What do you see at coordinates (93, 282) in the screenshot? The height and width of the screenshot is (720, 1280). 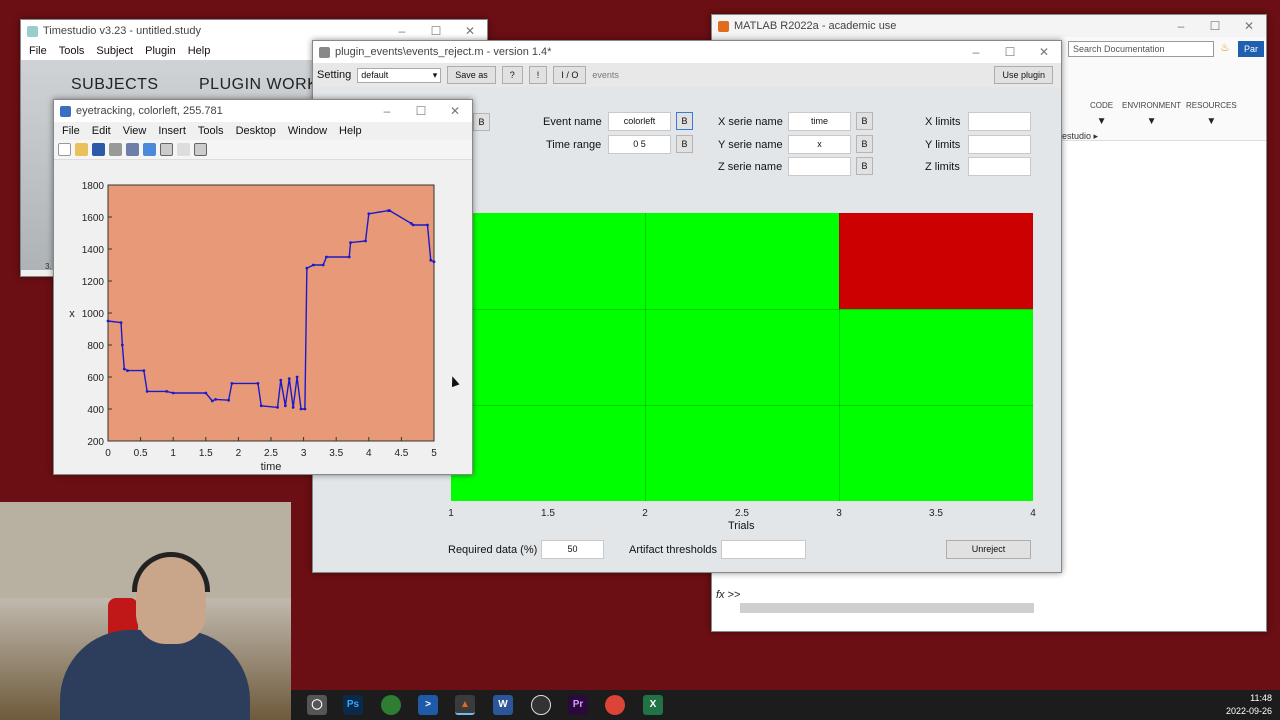 I see `y-tick-label: 1200` at bounding box center [93, 282].